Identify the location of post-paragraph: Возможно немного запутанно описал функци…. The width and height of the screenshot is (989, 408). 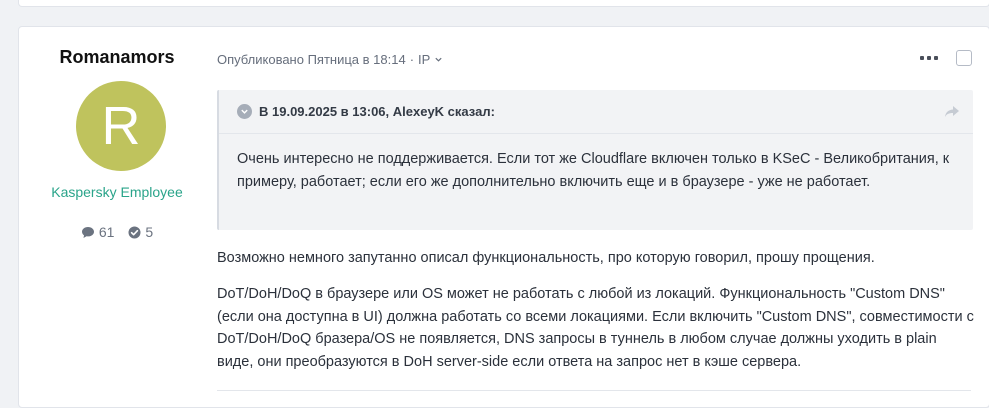
(546, 258).